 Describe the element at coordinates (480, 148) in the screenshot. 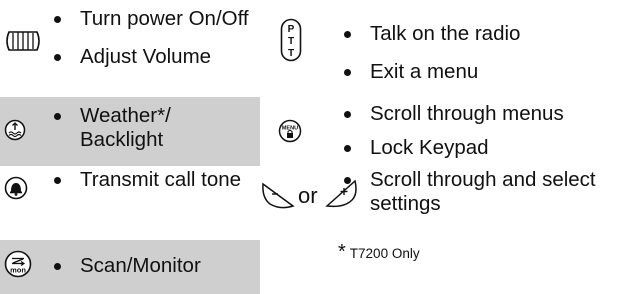

I see `list-item: Lock Keypad` at that location.